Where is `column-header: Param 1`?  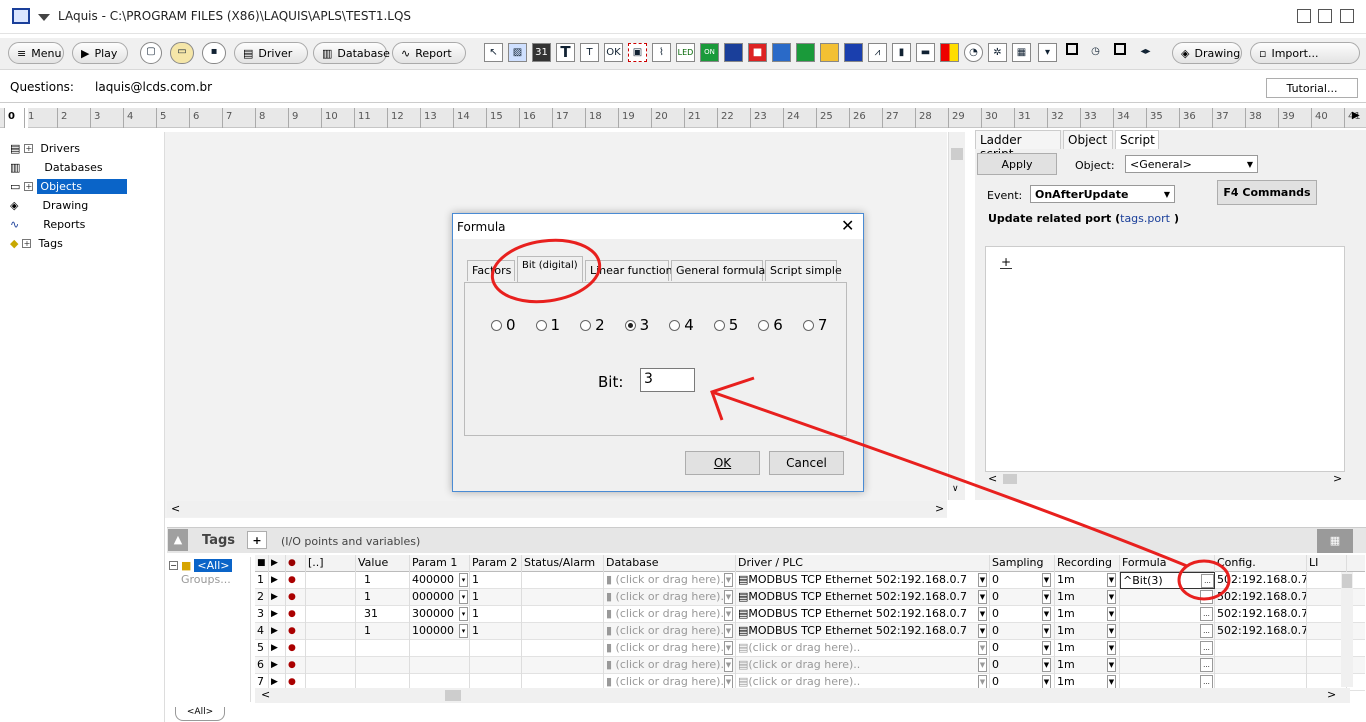
column-header: Param 1 is located at coordinates (440, 563).